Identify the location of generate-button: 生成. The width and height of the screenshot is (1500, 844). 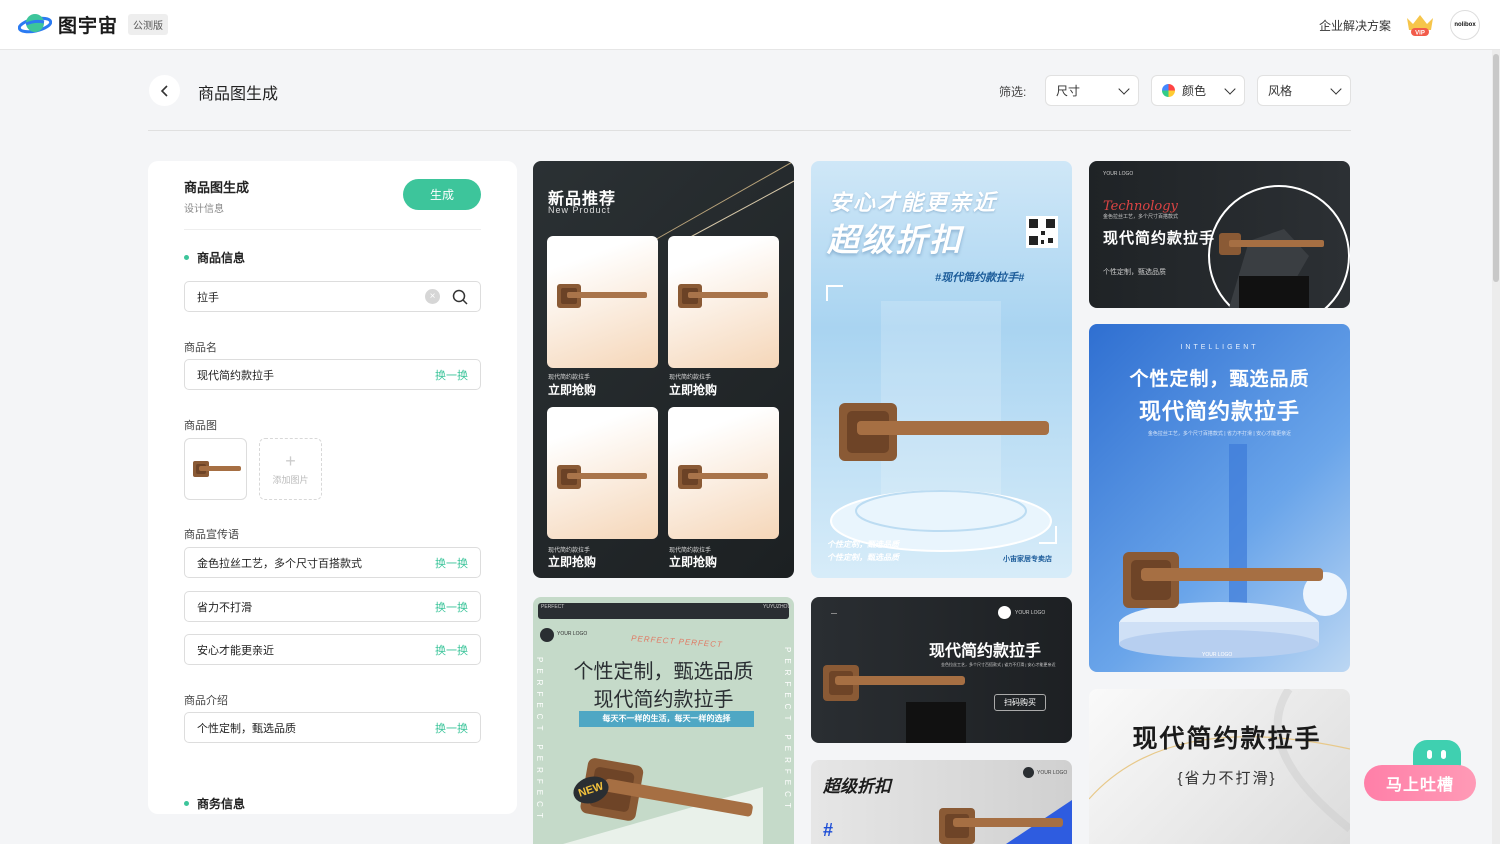
(442, 194).